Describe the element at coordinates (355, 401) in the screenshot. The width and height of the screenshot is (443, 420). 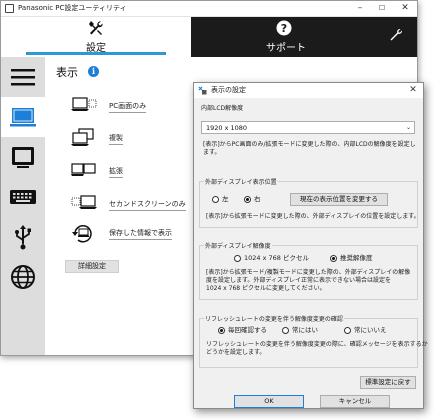
I see `cancel-button: キャンセル` at that location.